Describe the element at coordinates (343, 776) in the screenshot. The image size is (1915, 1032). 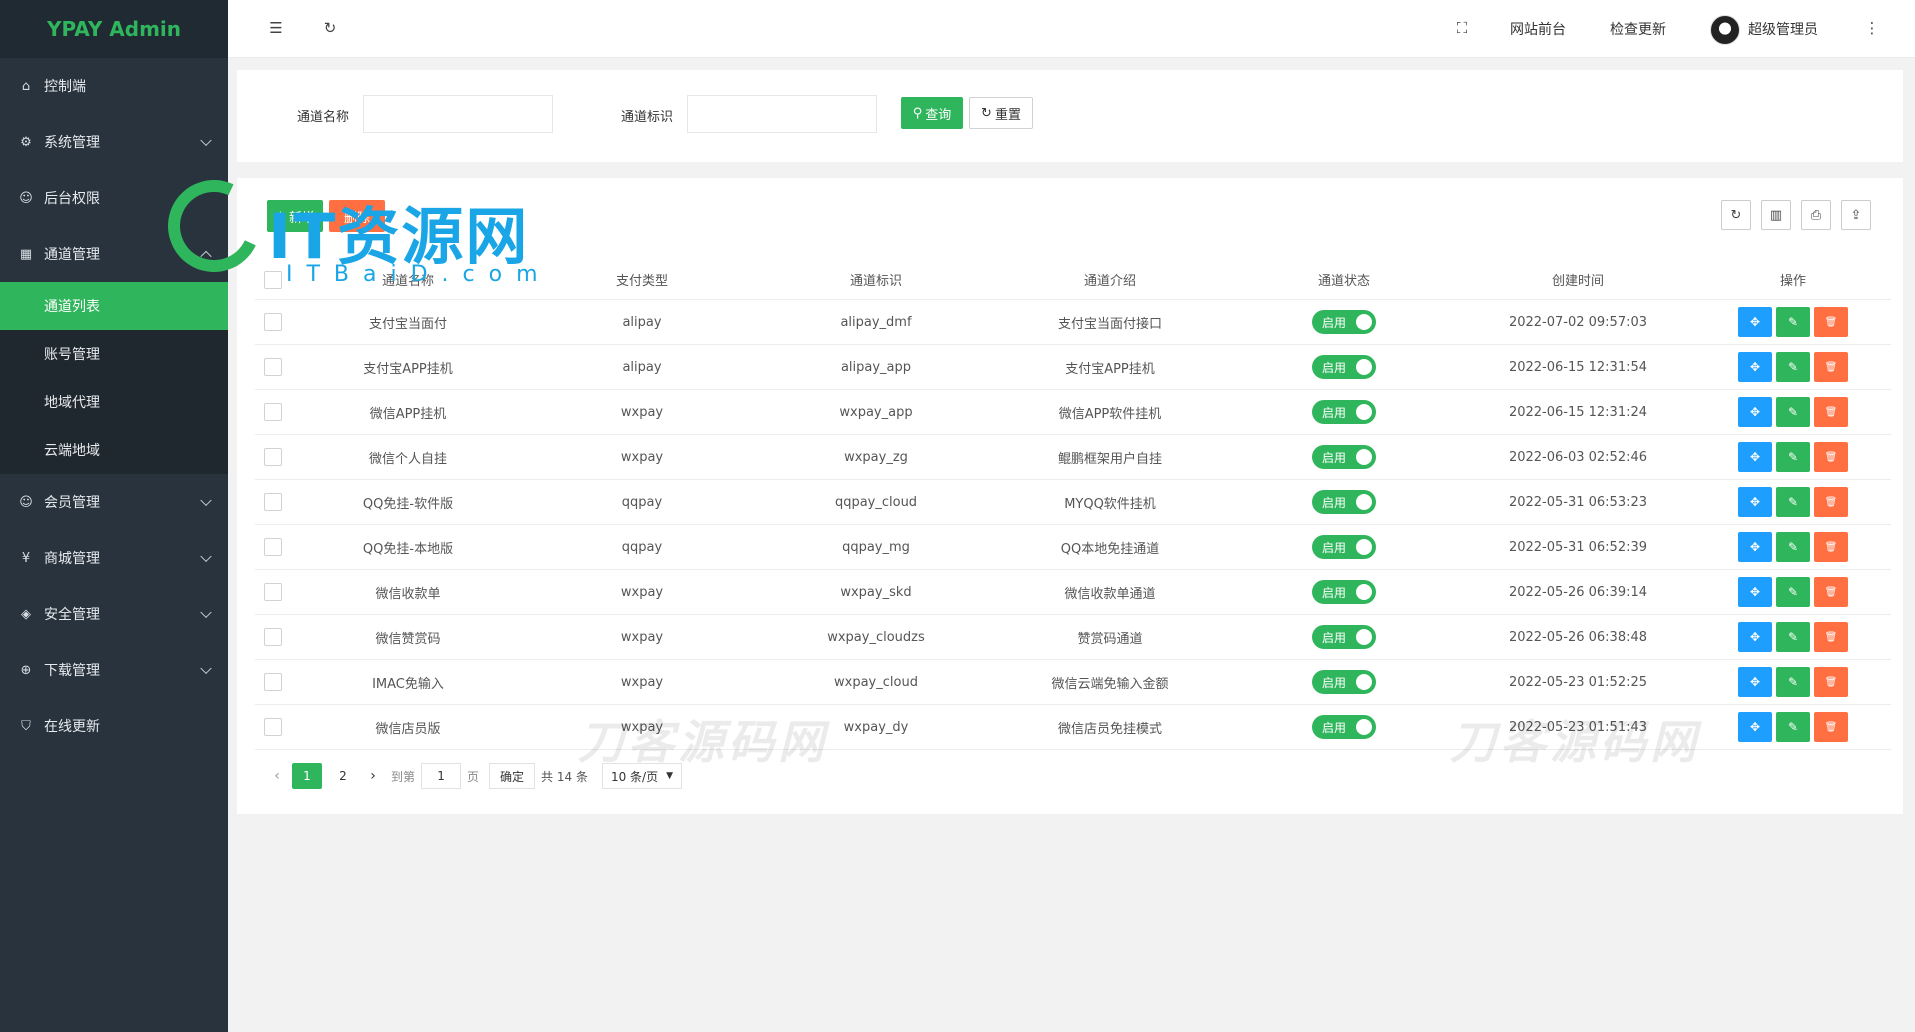
I see `page-2-button: 2` at that location.